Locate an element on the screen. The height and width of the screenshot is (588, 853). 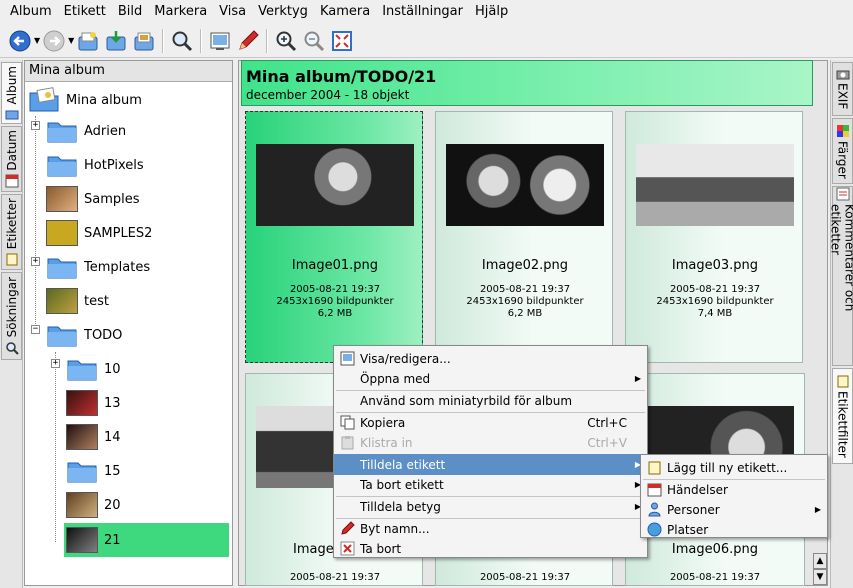
tree-item-15: 15 is located at coordinates (93, 471).